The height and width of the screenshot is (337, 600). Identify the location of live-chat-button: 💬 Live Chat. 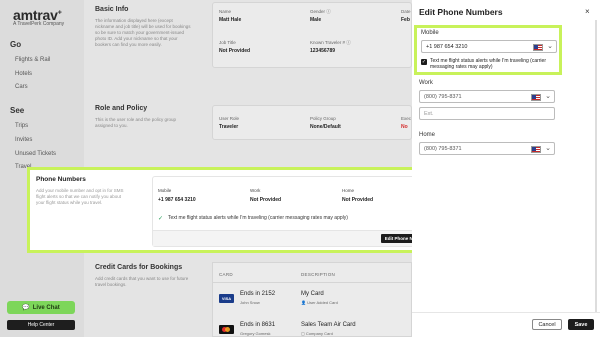
(41, 307).